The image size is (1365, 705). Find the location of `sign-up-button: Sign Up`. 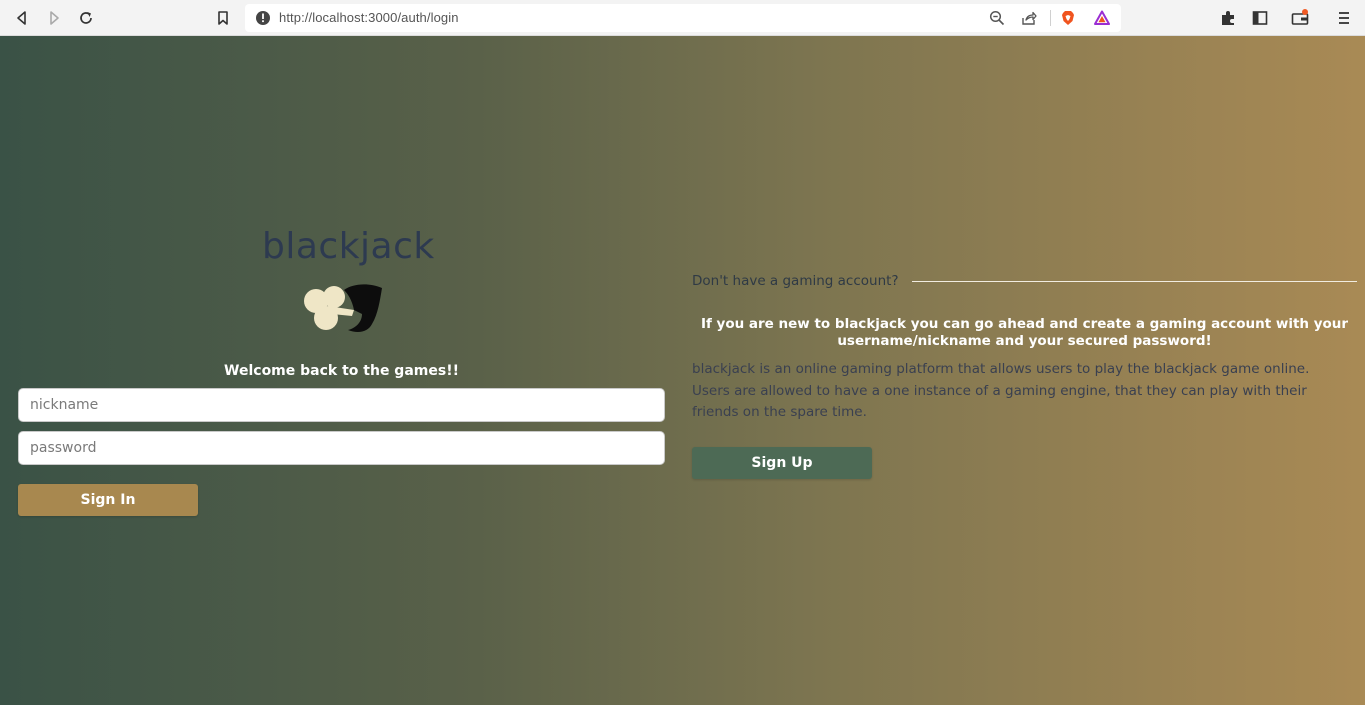

sign-up-button: Sign Up is located at coordinates (782, 463).